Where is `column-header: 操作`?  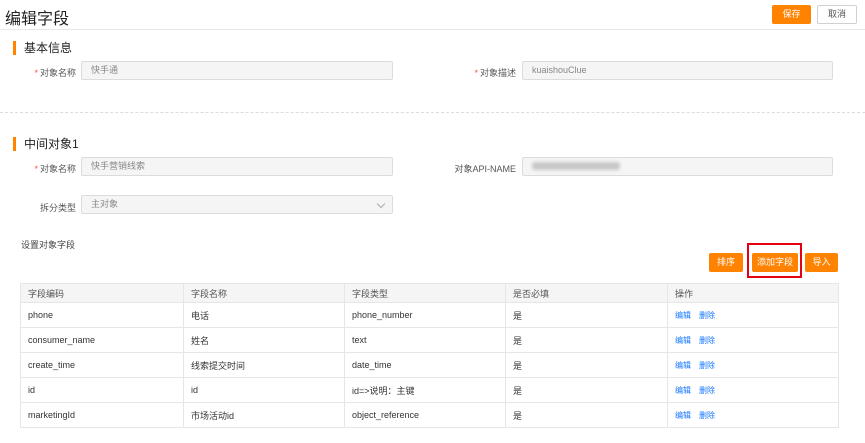 column-header: 操作 is located at coordinates (753, 293).